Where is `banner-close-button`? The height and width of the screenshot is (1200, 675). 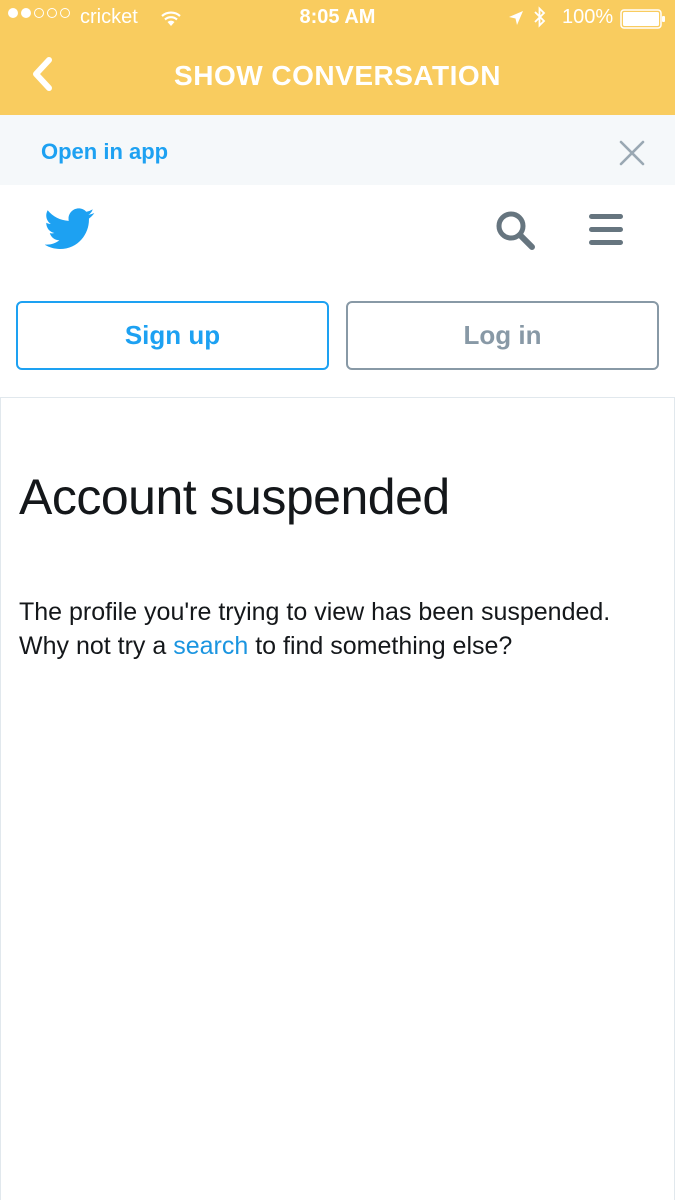 banner-close-button is located at coordinates (632, 155).